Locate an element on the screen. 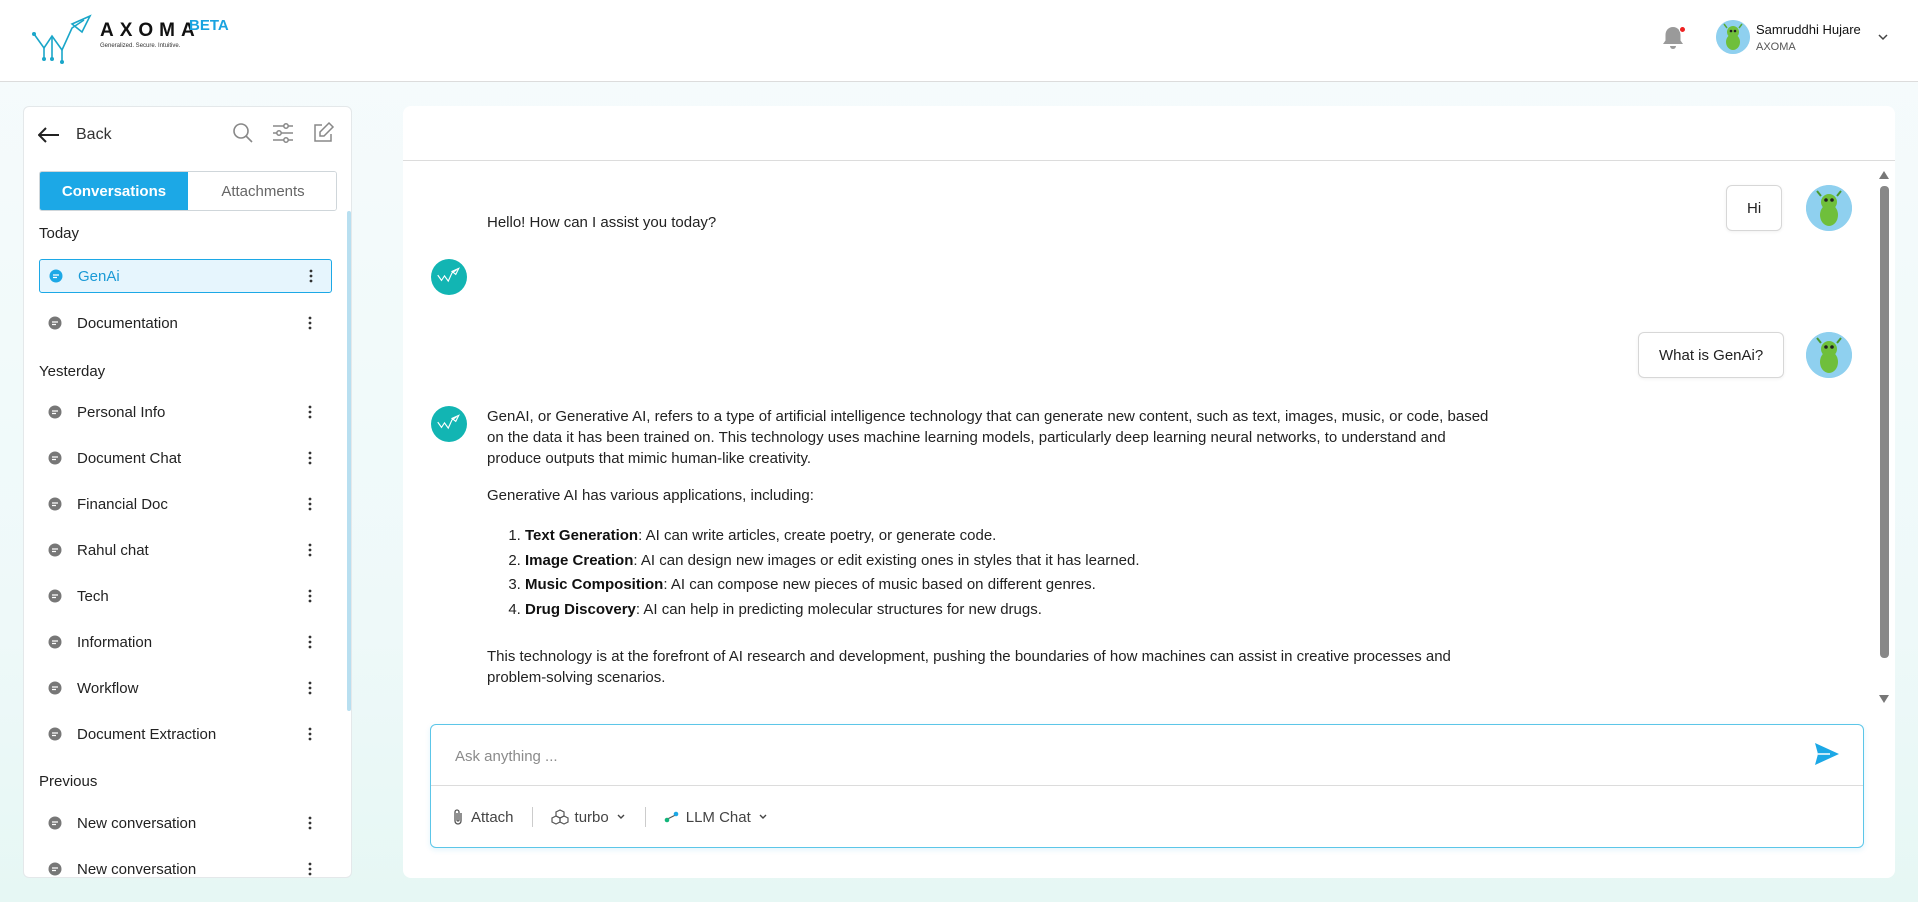 This screenshot has width=1918, height=902. section-today: Today is located at coordinates (59, 233).